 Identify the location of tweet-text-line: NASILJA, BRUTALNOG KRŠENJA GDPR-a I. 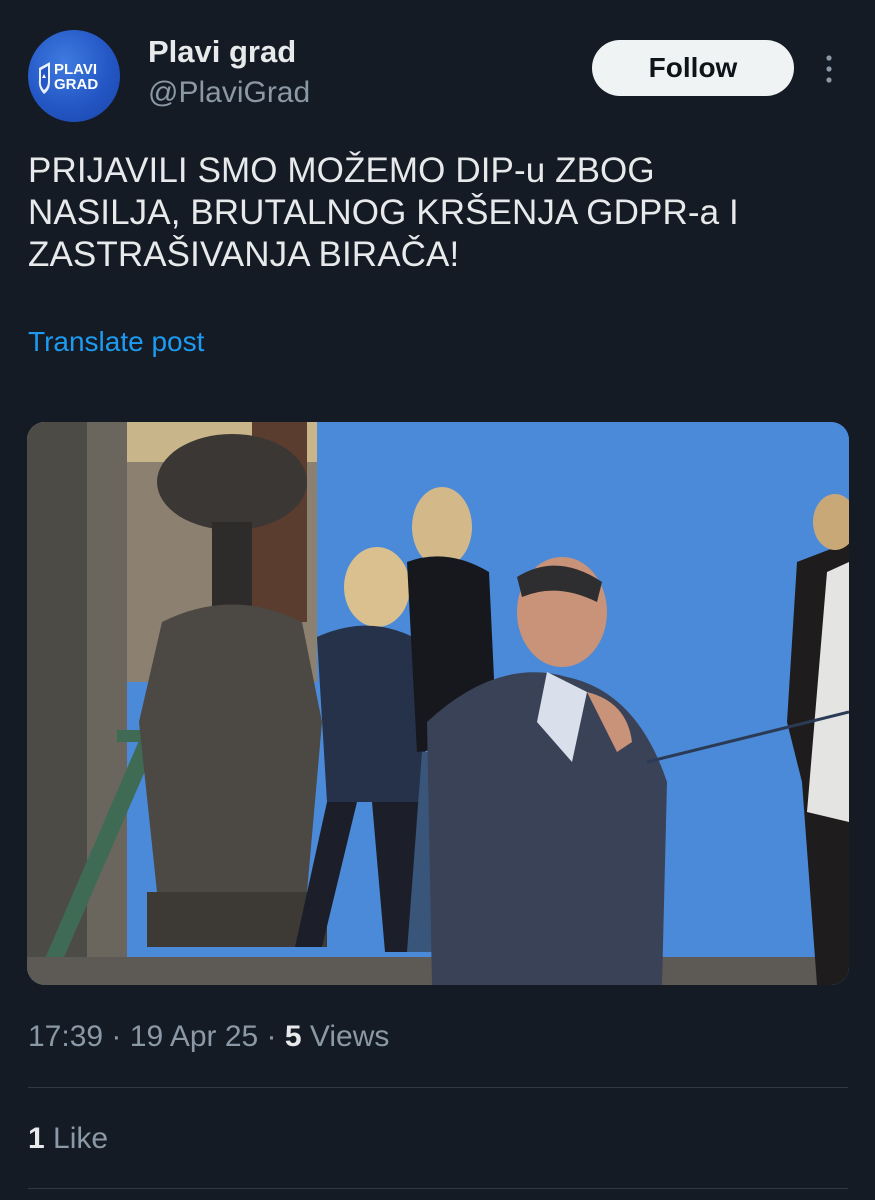
(383, 212).